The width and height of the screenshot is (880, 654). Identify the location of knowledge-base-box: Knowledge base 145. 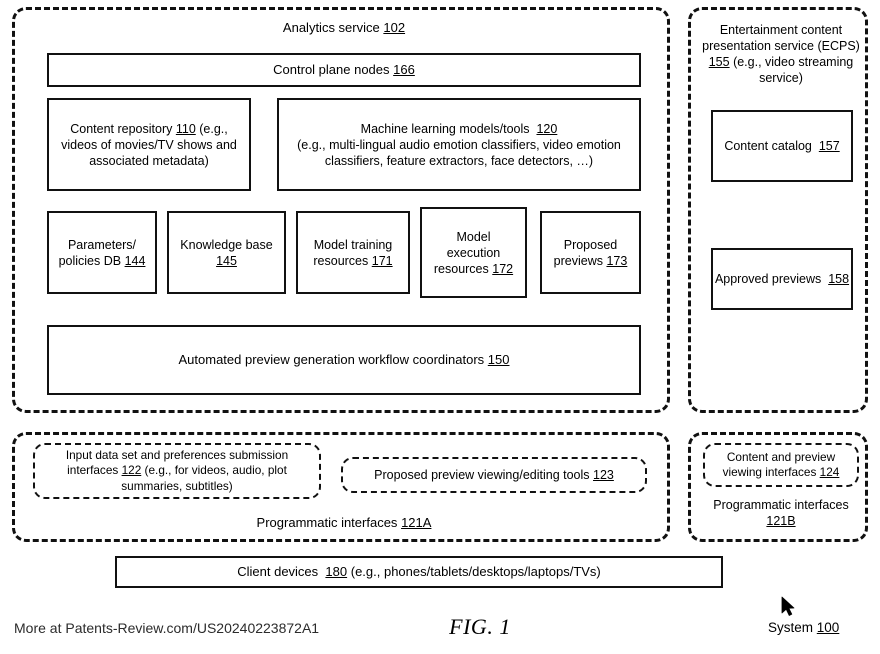
(226, 252).